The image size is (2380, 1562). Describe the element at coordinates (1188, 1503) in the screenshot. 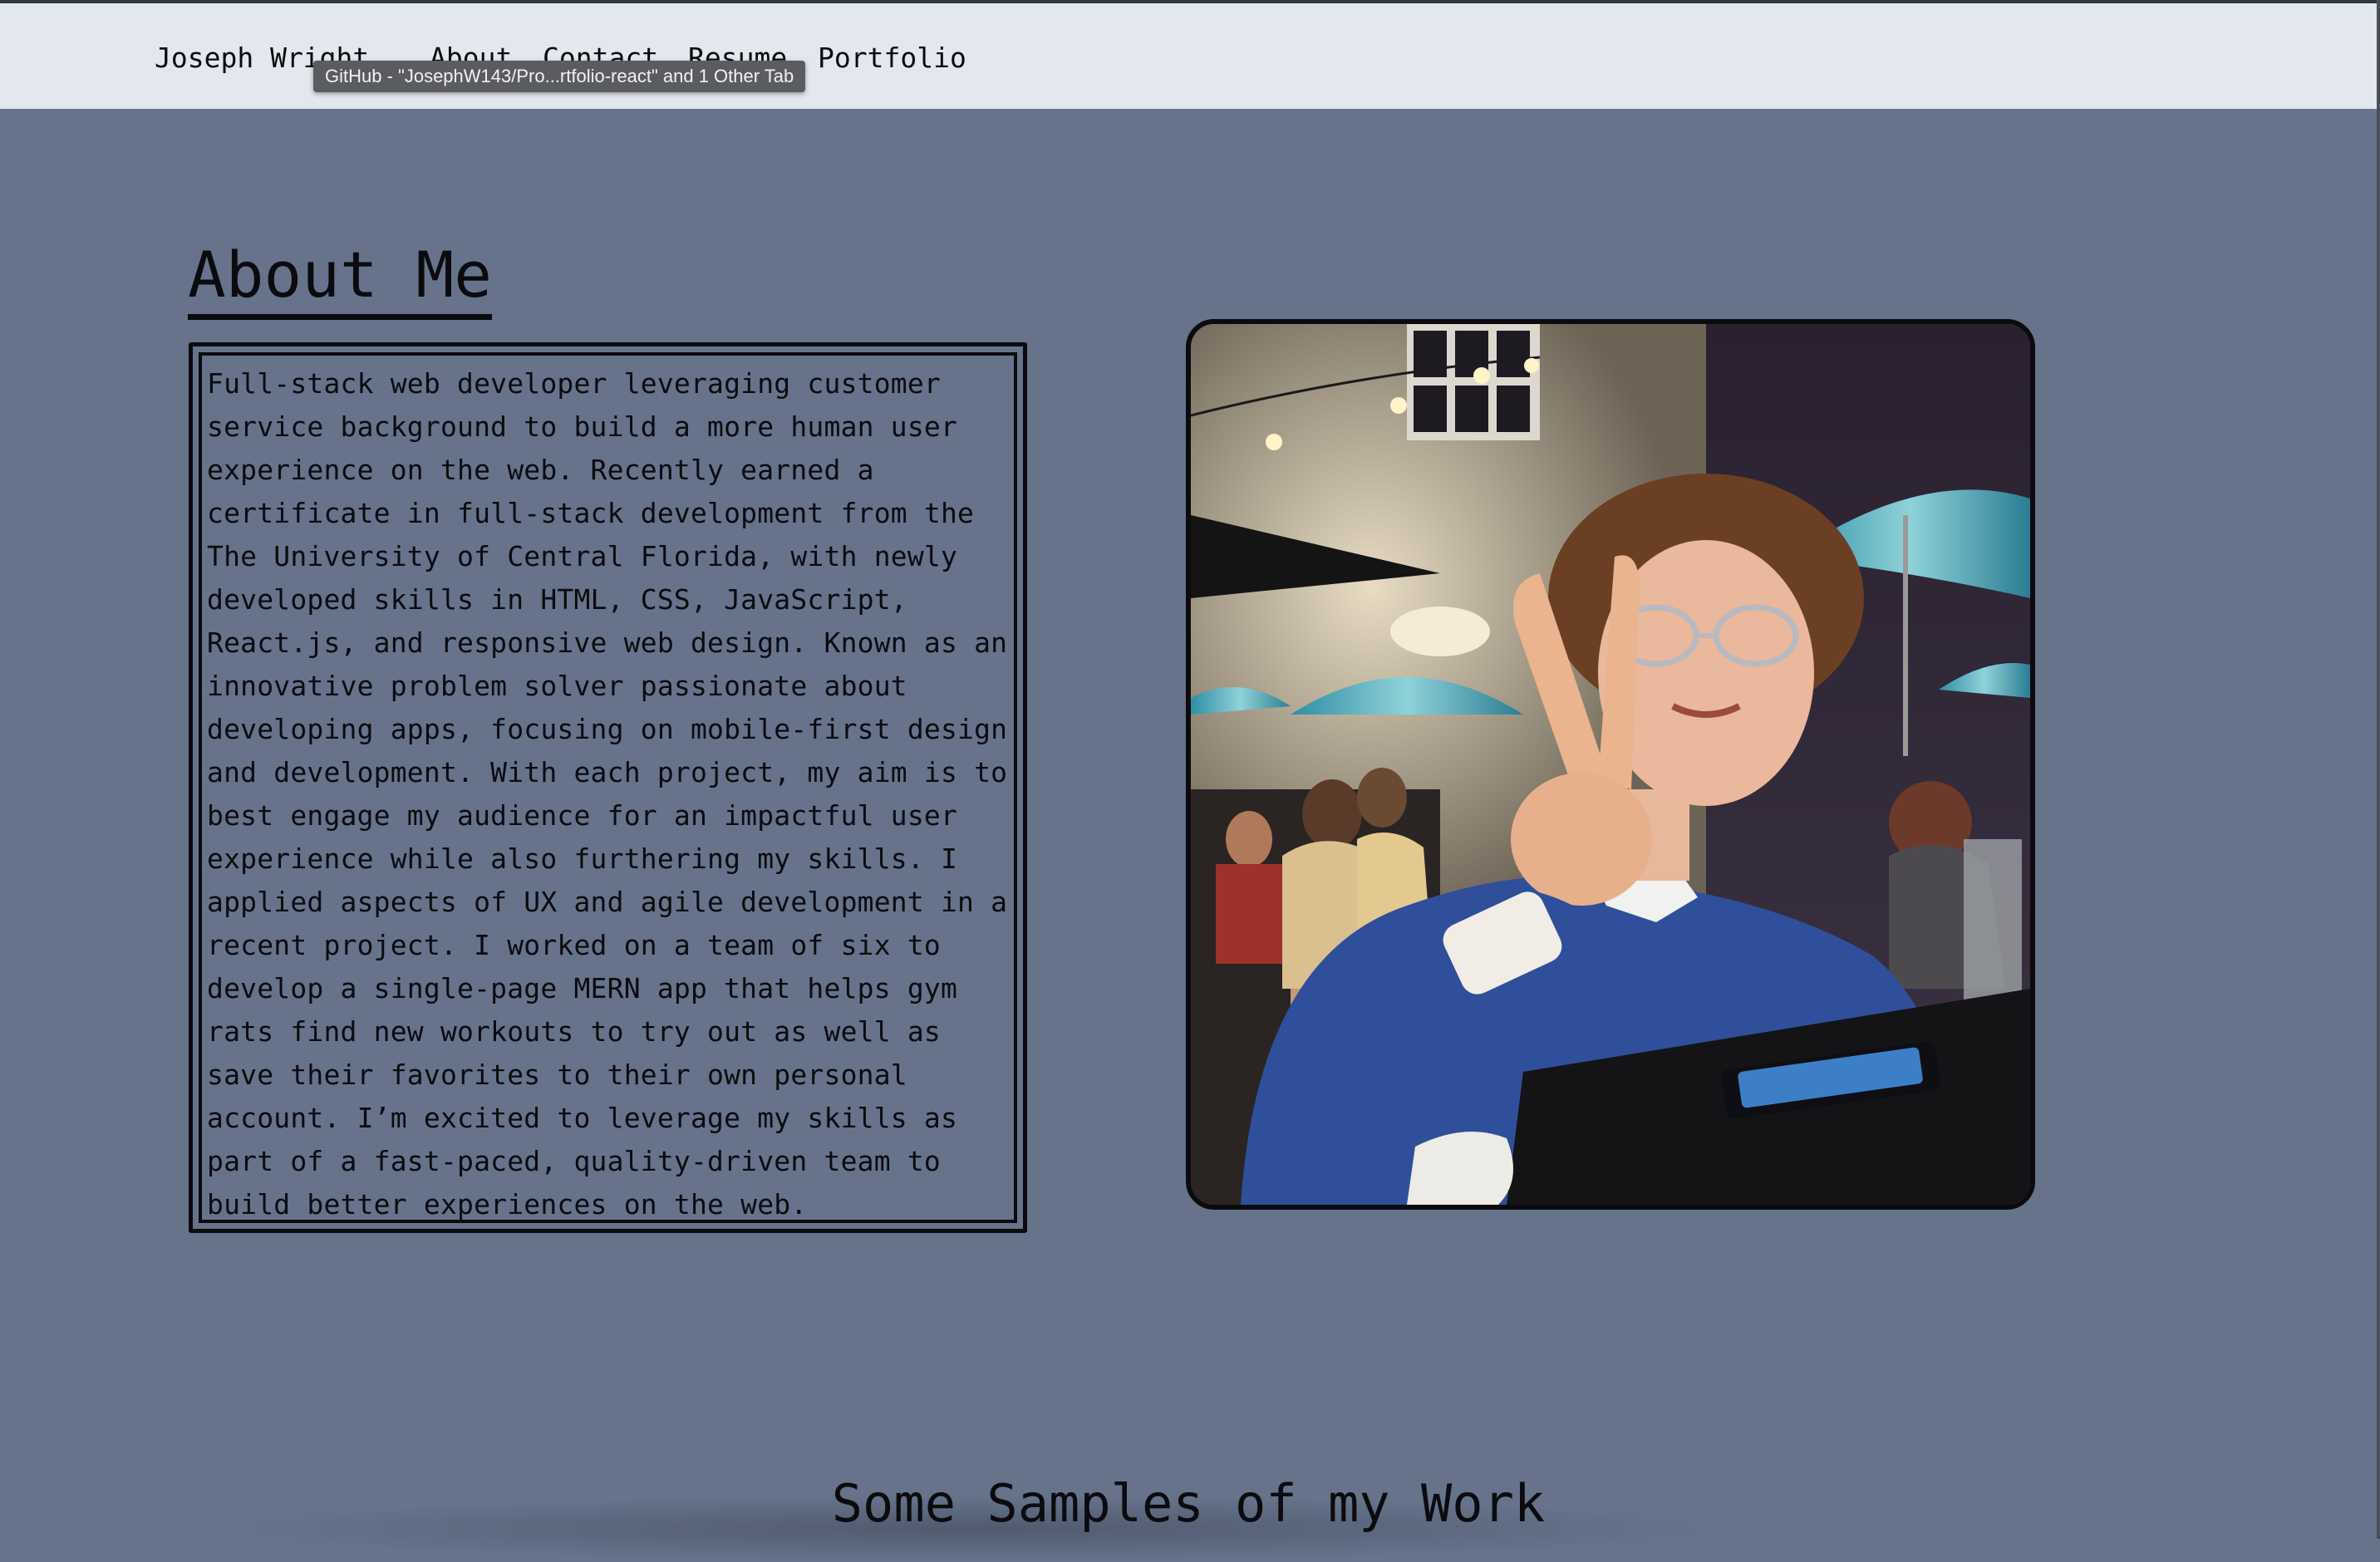

I see `samples-title: Some Samples of my Work` at that location.